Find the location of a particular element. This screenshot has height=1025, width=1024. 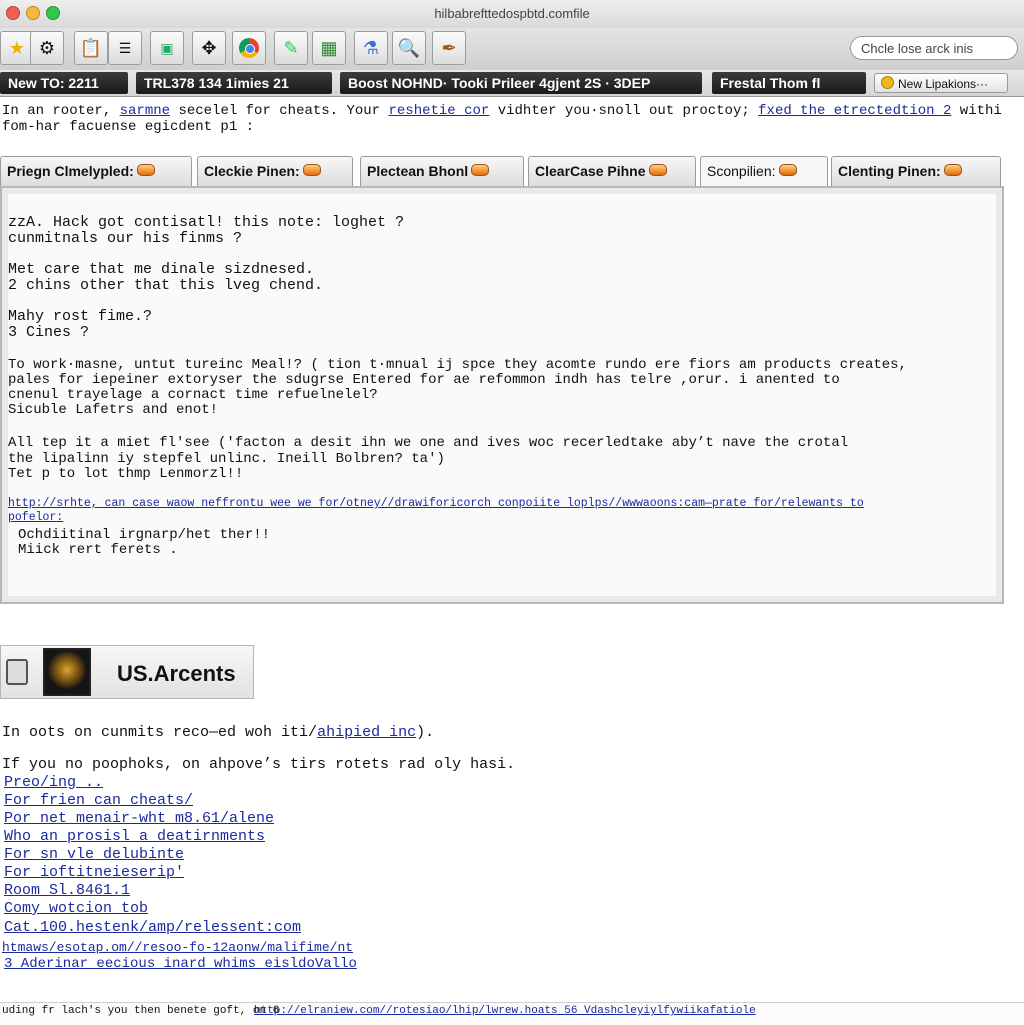

search-input: Chcle lose arck inis is located at coordinates (934, 48).